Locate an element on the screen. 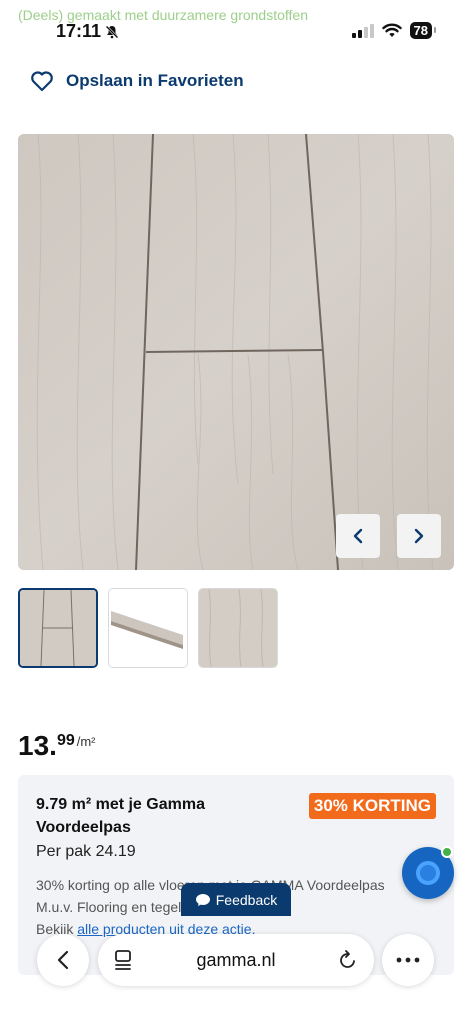  status-time-label: 17:11 is located at coordinates (79, 31).